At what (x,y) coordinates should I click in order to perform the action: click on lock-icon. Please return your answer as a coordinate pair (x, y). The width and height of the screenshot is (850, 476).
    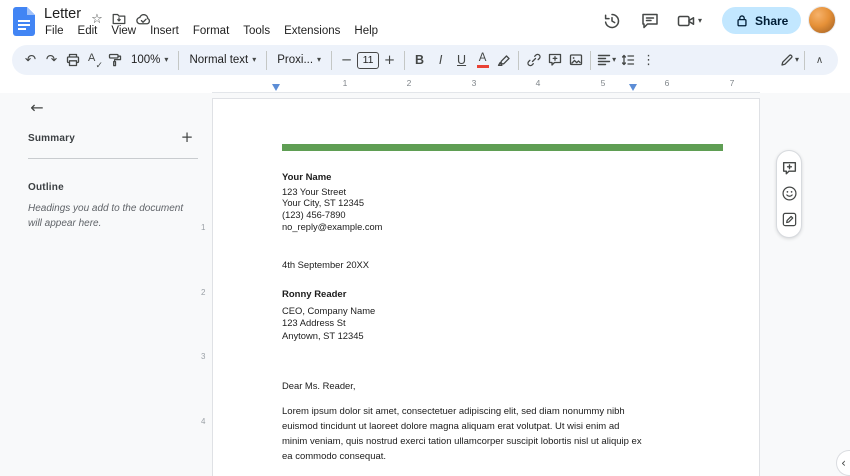
    Looking at the image, I should click on (742, 20).